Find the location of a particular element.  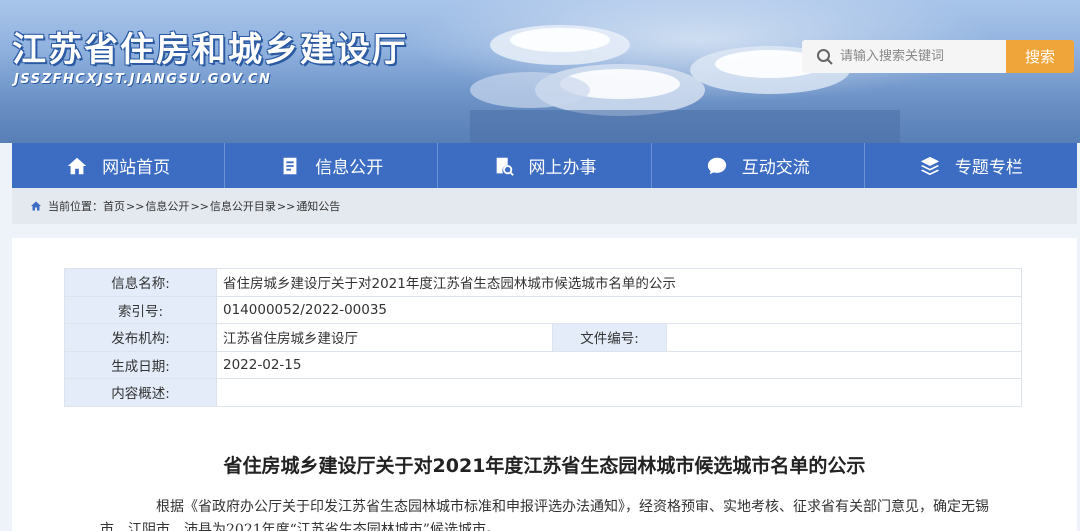

layers-icon is located at coordinates (930, 165).